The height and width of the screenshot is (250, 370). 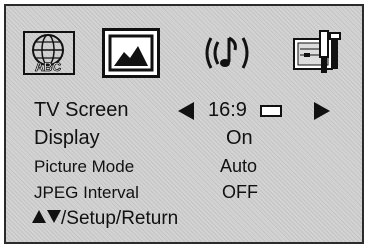 I want to click on navigation-hint: /Setup/Return, so click(x=105, y=219).